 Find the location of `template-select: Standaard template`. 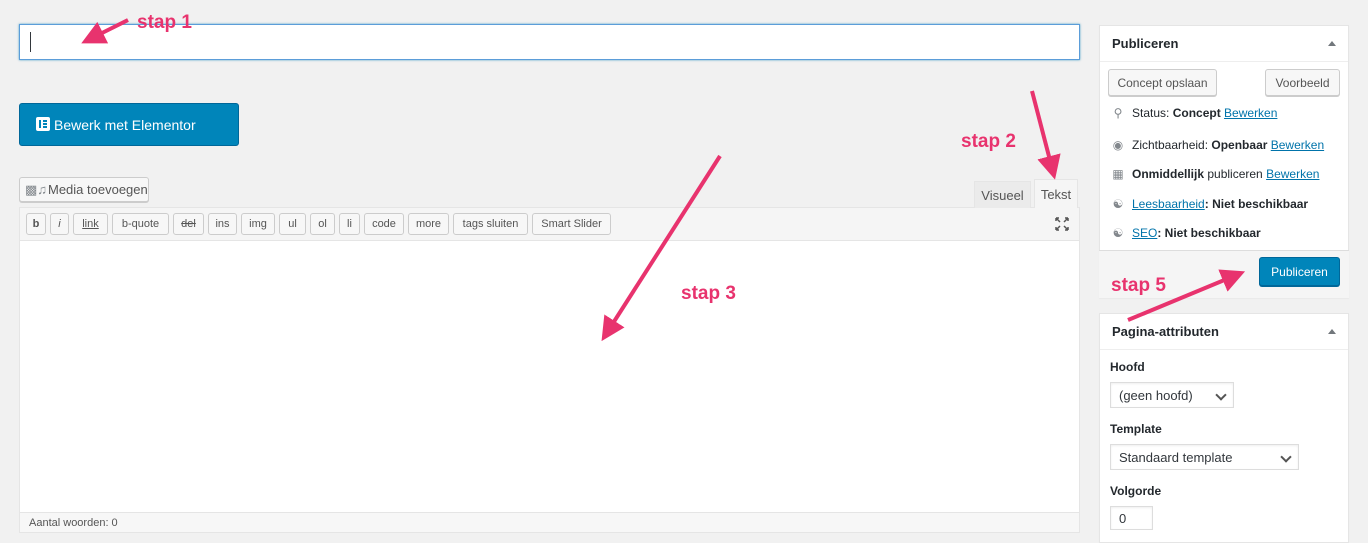

template-select: Standaard template is located at coordinates (1204, 457).